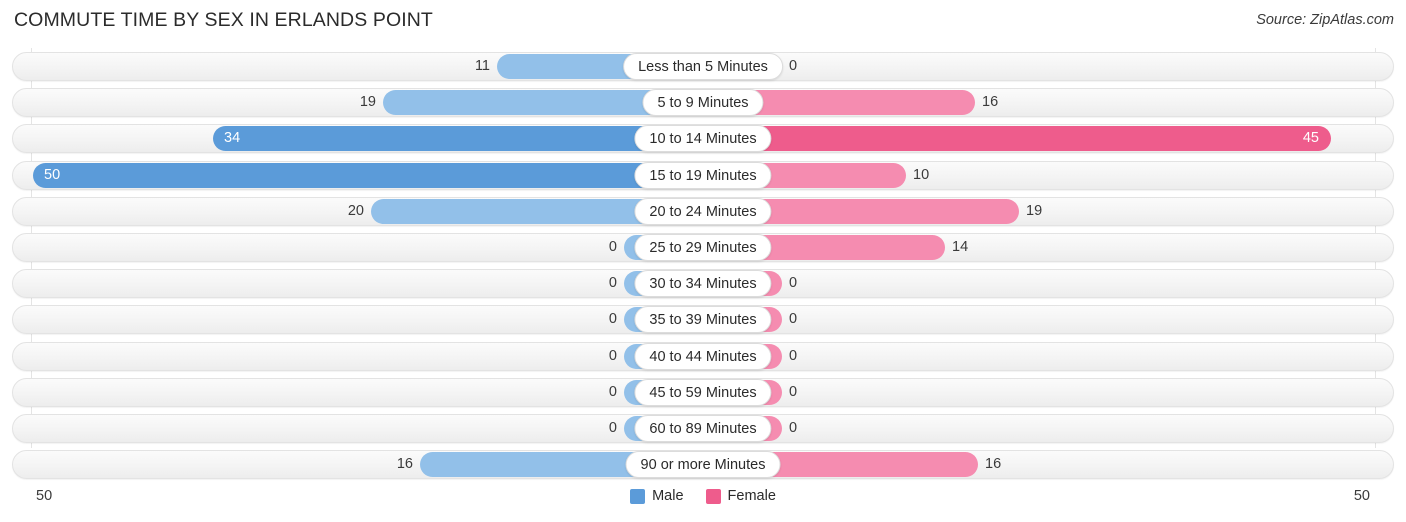 This screenshot has width=1406, height=522. I want to click on category-label: 90 or more Minutes, so click(703, 465).